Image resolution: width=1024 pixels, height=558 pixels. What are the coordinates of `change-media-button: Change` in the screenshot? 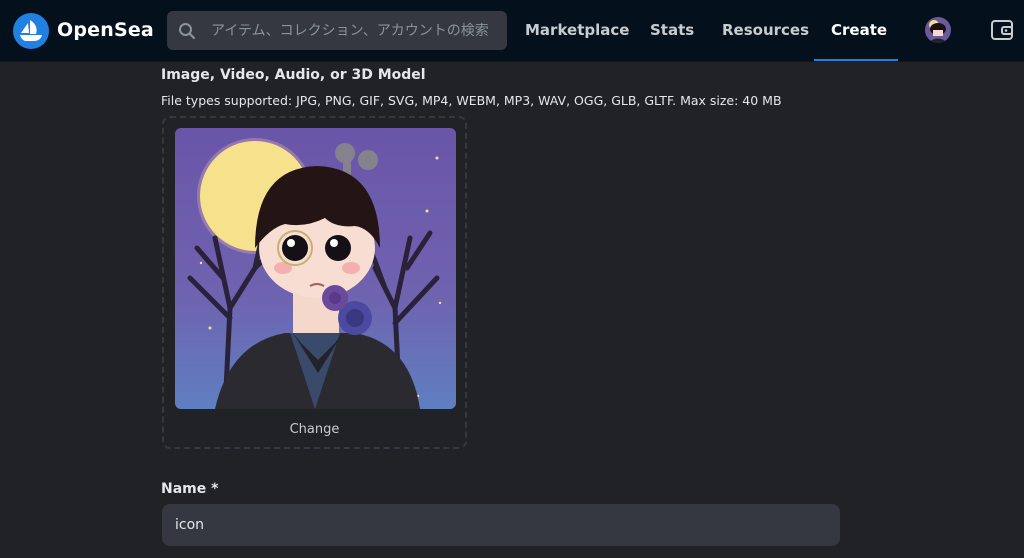 It's located at (314, 429).